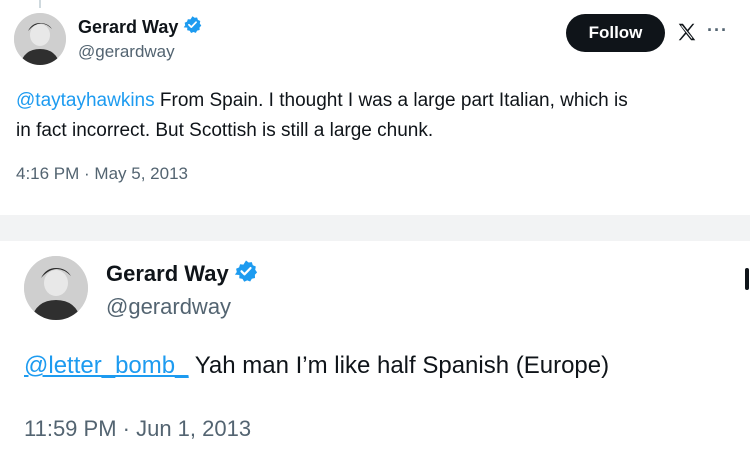  What do you see at coordinates (747, 279) in the screenshot?
I see `cropped-edge-mark` at bounding box center [747, 279].